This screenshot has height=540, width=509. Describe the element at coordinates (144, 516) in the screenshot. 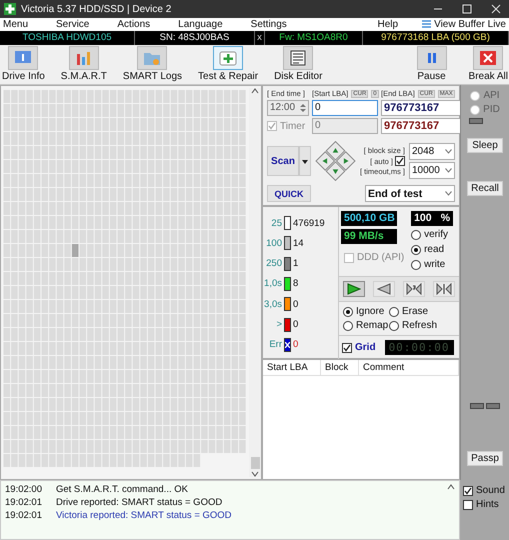

I see `log-message: Victoria reported: SMART status = GOOD` at that location.